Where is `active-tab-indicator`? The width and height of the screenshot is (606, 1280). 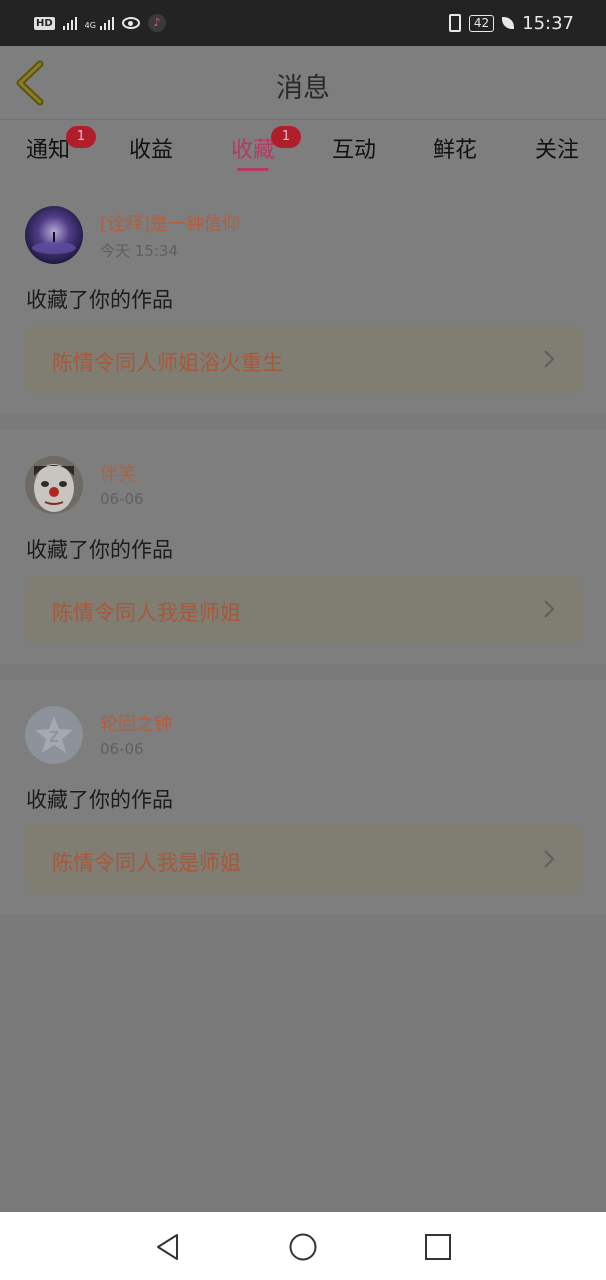 active-tab-indicator is located at coordinates (253, 169).